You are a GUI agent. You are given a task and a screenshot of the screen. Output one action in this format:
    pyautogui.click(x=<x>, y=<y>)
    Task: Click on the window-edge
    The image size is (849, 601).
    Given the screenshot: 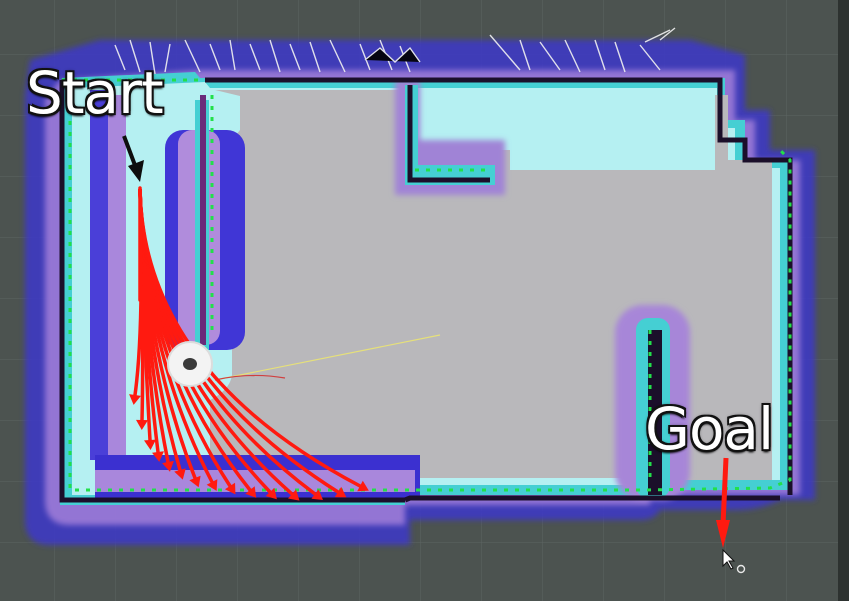 What is the action you would take?
    pyautogui.click(x=843, y=300)
    